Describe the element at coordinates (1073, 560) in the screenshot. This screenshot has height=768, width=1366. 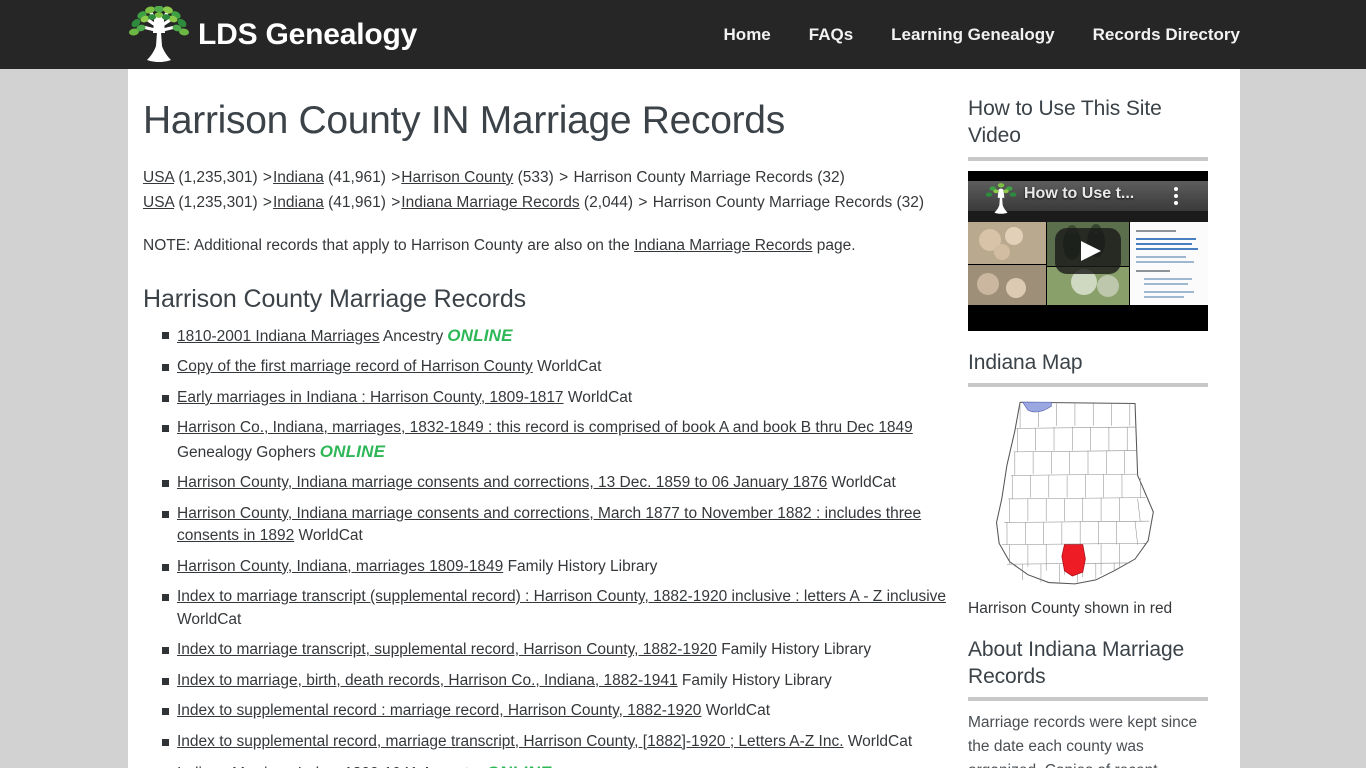
I see `harrison-county-highlight` at that location.